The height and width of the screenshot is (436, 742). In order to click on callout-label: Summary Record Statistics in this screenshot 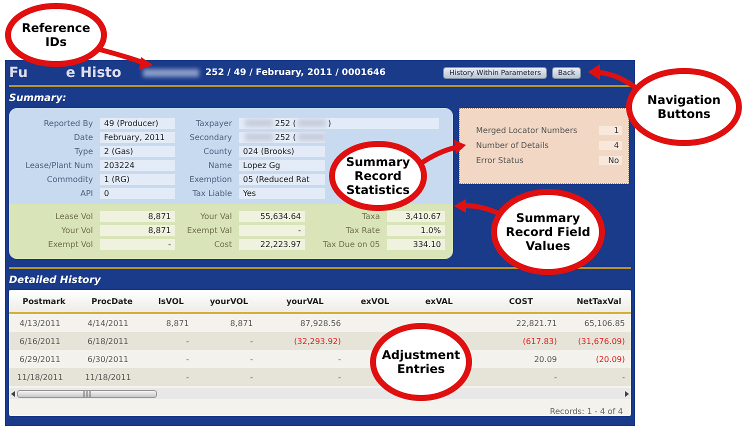, I will do `click(378, 176)`.